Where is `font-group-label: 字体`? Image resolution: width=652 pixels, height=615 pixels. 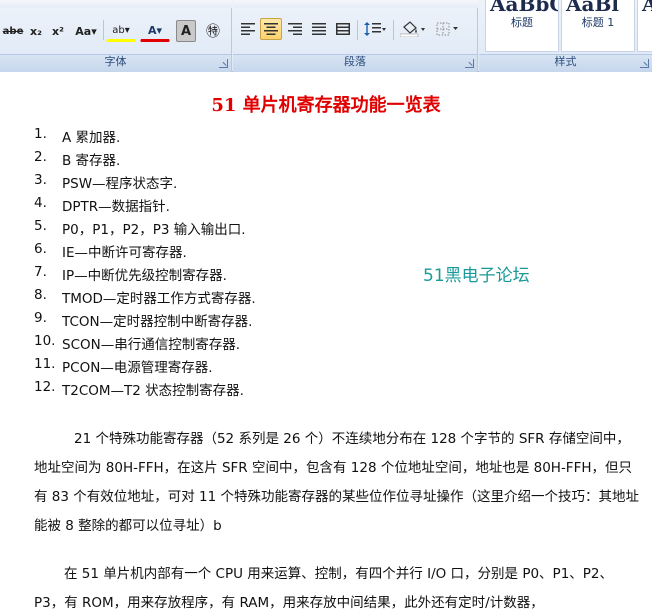 font-group-label: 字体 is located at coordinates (115, 61).